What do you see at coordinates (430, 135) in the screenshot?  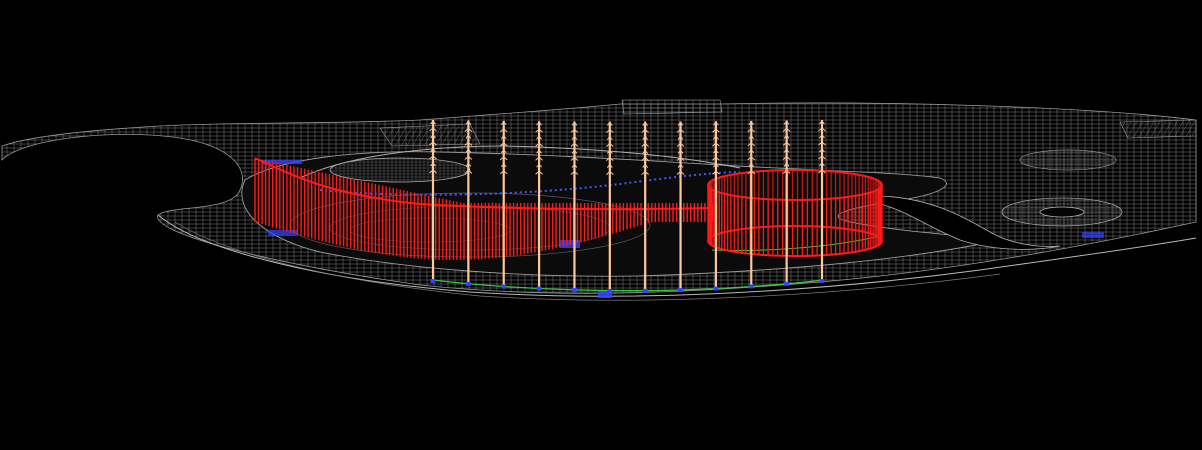 I see `stair-block-upper` at bounding box center [430, 135].